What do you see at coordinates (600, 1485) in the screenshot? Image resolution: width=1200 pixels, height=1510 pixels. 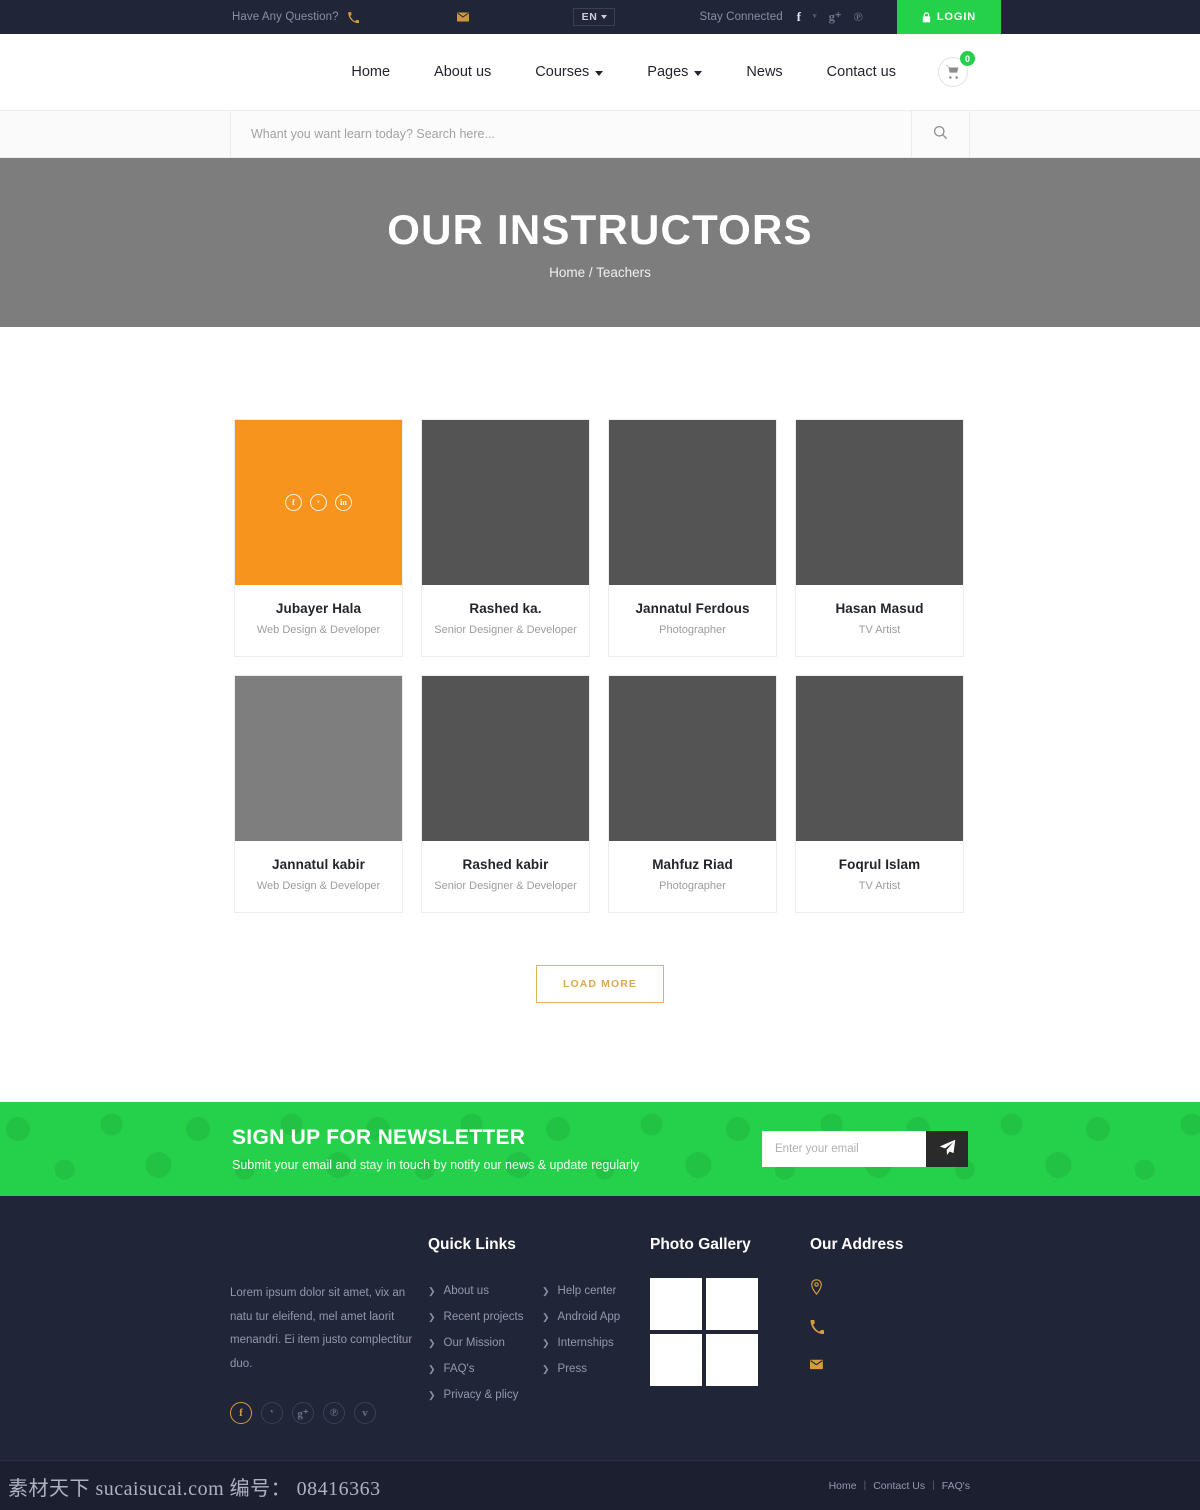 I see `footer-bottom-bar: Home | Contact Us | FAQ's` at bounding box center [600, 1485].